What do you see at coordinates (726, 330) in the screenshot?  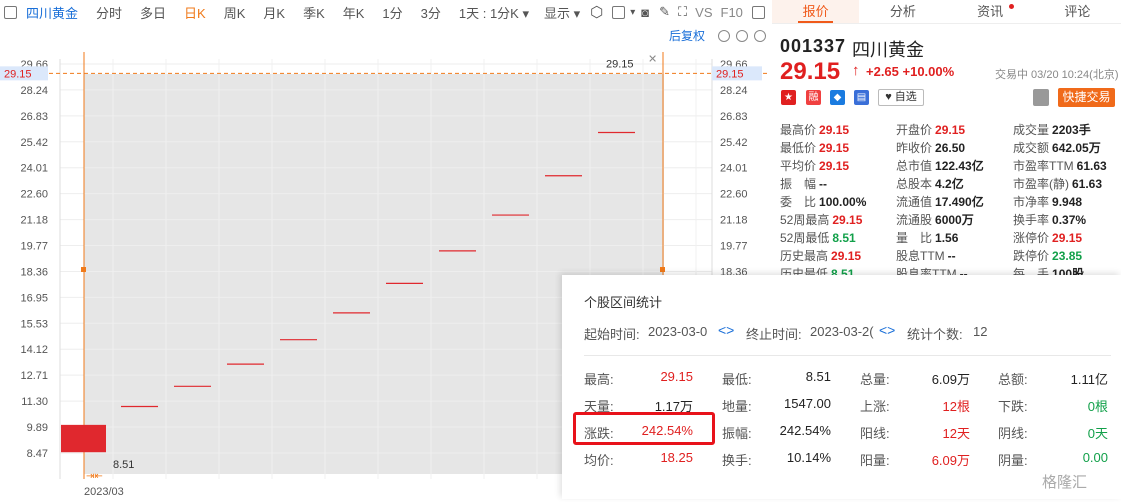 I see `start-time-arrows-icon: <>` at bounding box center [726, 330].